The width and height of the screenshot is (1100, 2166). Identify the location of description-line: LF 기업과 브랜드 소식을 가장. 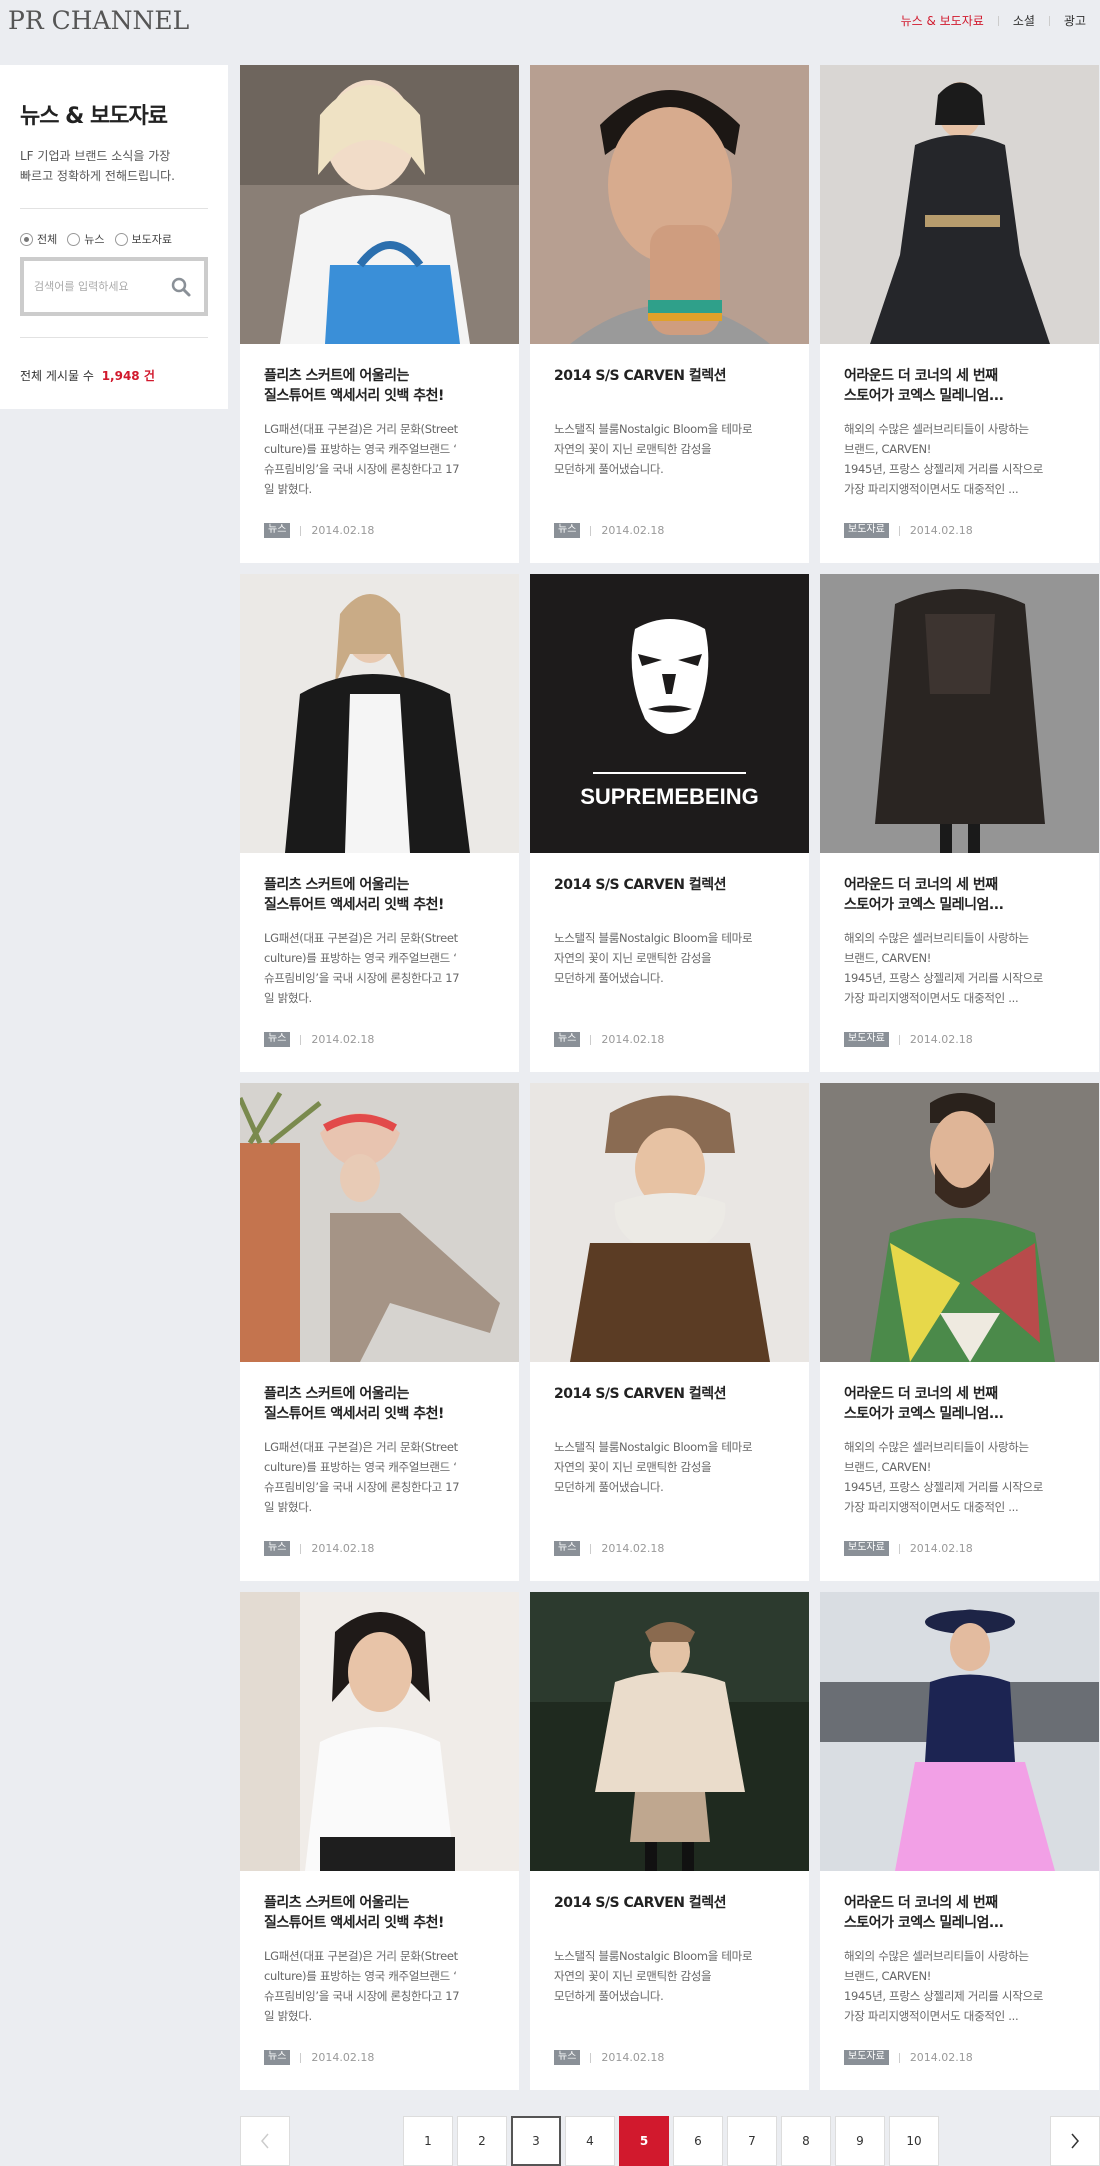
(95, 156).